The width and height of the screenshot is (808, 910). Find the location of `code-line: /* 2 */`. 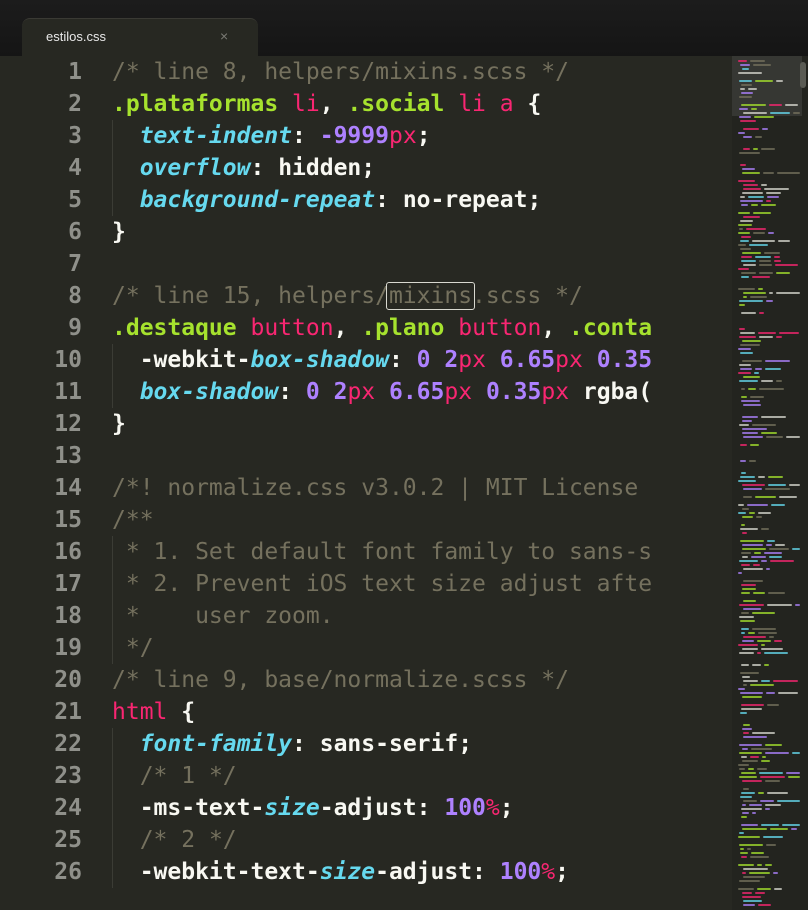

code-line: /* 2 */ is located at coordinates (422, 840).